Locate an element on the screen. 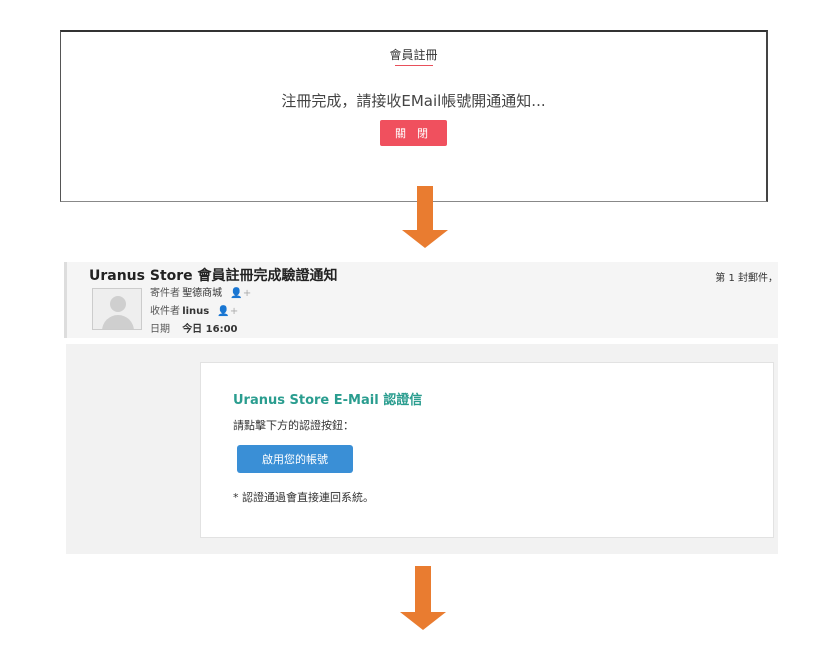 The height and width of the screenshot is (648, 828). recipient-row: 收件者 linus 👤+ is located at coordinates (194, 309).